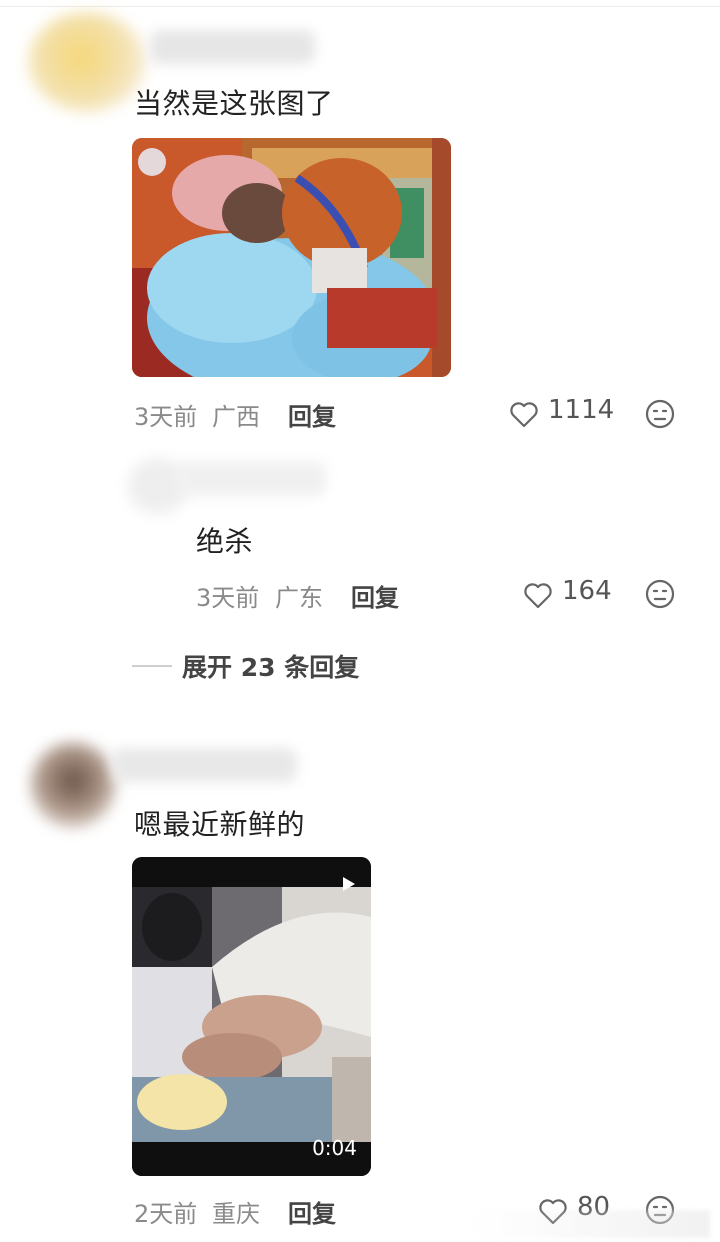 This screenshot has height=1242, width=720. Describe the element at coordinates (271, 667) in the screenshot. I see `expand-replies-label: 展开 23 条回复` at that location.